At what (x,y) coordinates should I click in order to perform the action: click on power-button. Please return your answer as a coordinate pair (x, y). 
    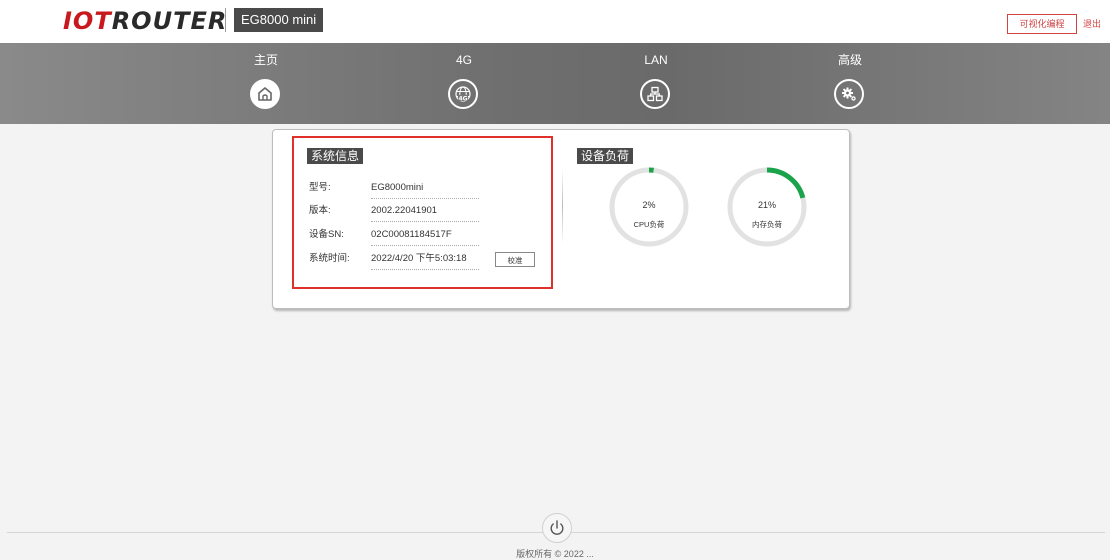
    Looking at the image, I should click on (557, 528).